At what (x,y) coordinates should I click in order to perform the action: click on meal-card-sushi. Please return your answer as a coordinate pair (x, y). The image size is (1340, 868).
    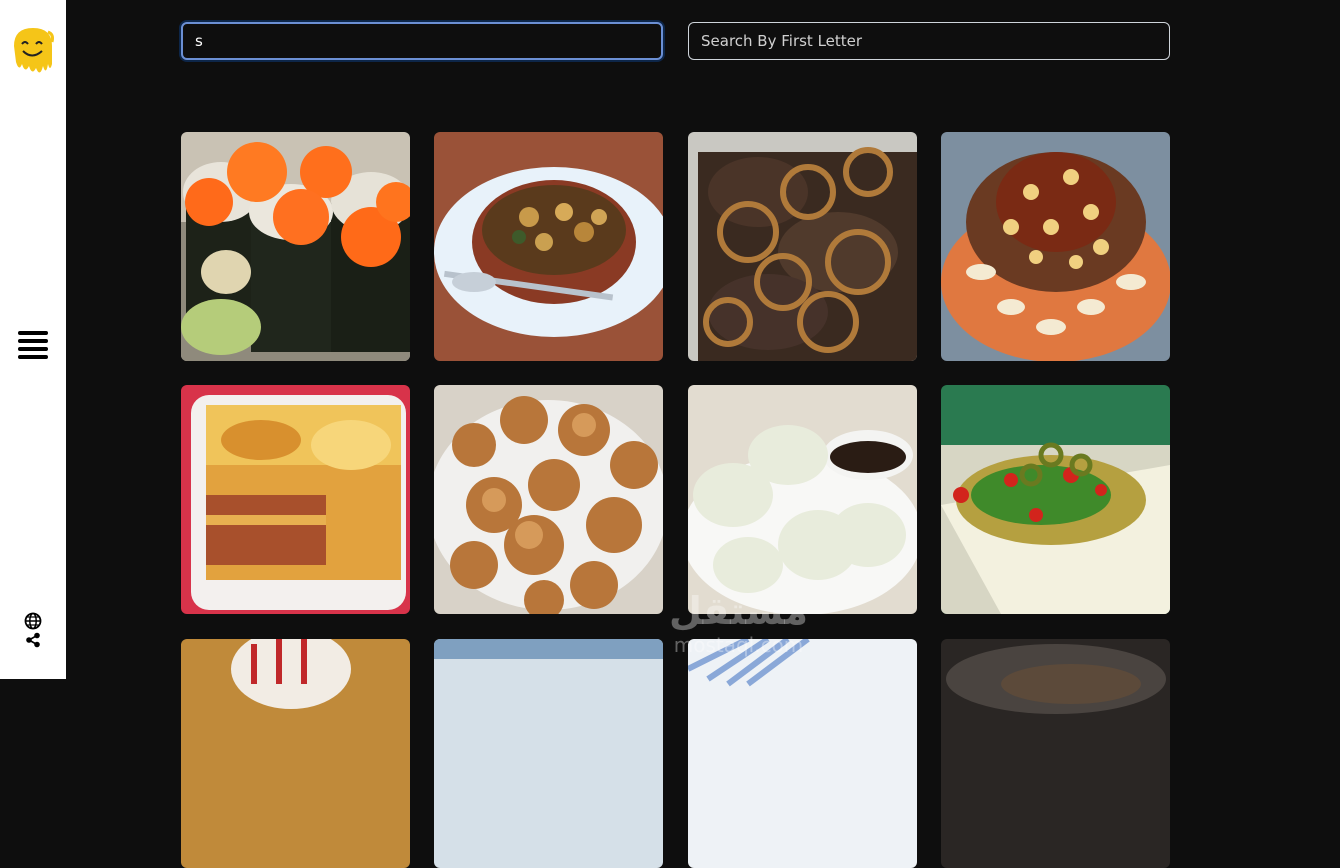
    Looking at the image, I should click on (295, 246).